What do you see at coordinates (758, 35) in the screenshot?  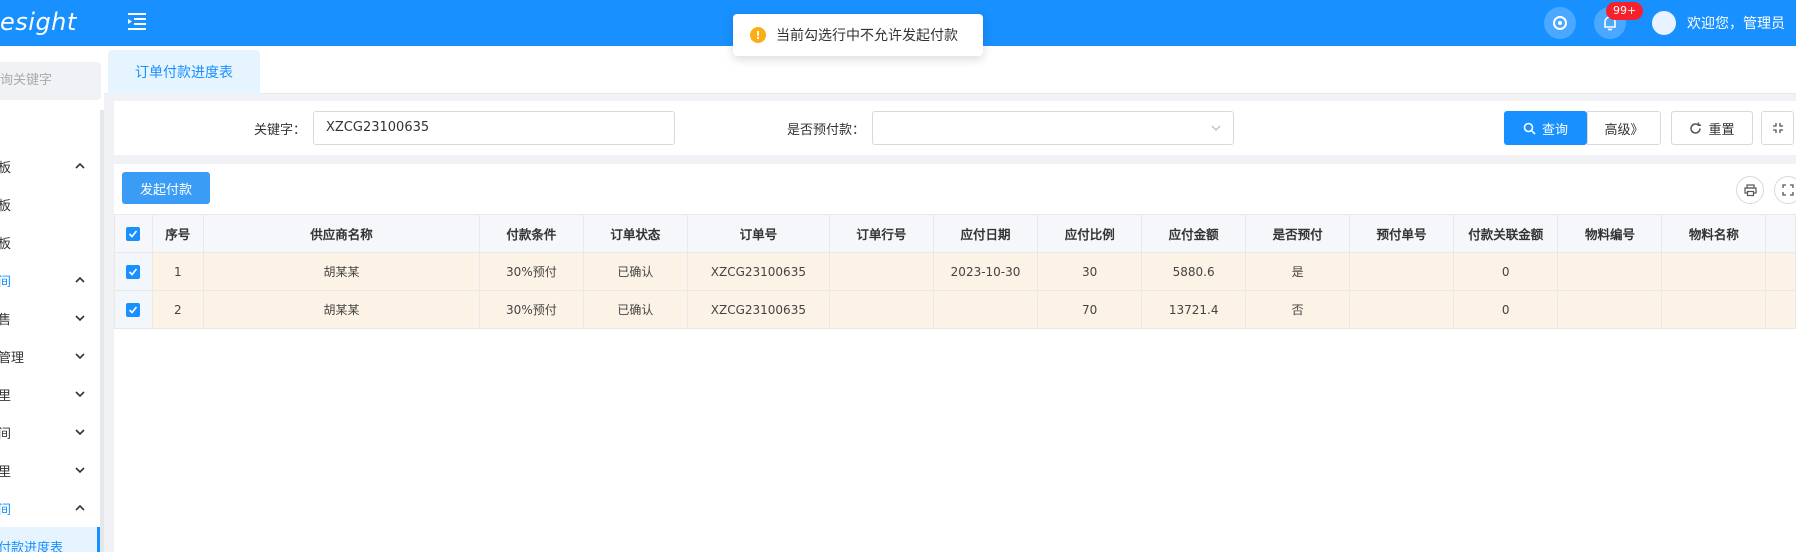 I see `warning-icon: !` at bounding box center [758, 35].